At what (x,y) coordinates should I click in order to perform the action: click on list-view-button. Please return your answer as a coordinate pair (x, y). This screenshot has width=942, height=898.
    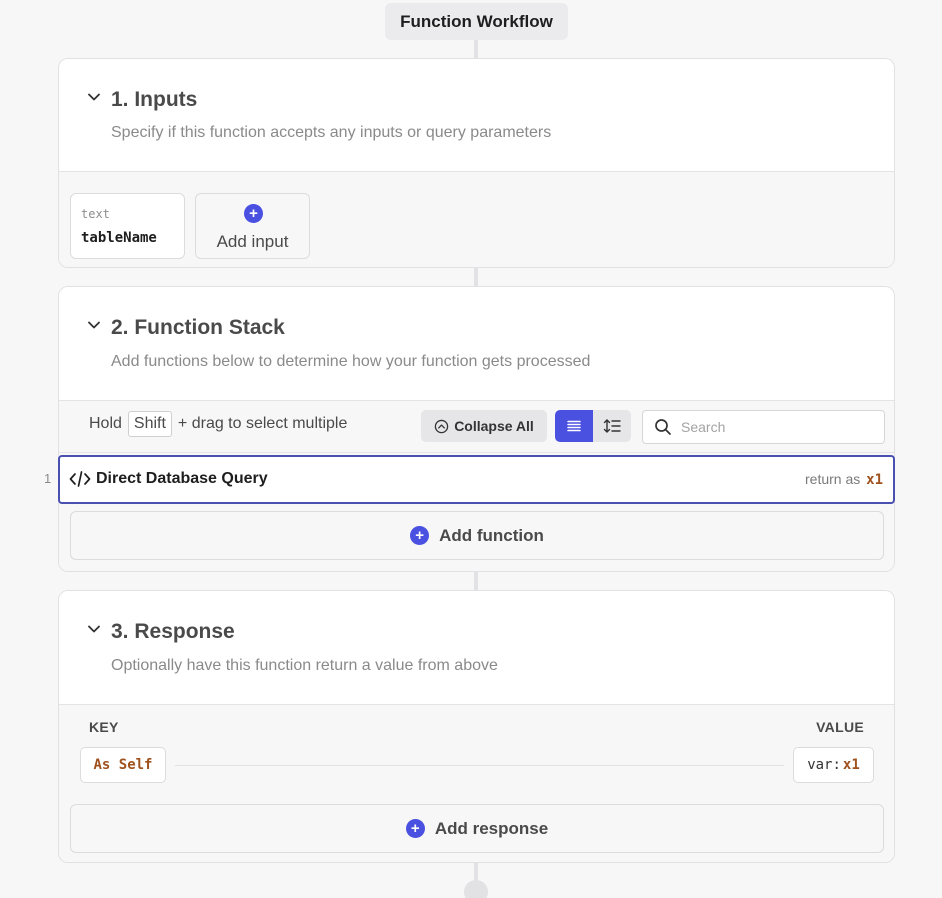
    Looking at the image, I should click on (574, 426).